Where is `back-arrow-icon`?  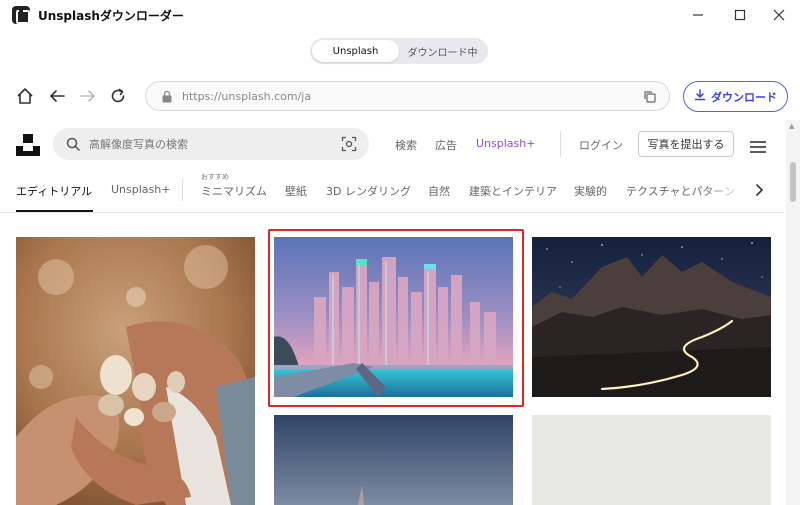 back-arrow-icon is located at coordinates (57, 96).